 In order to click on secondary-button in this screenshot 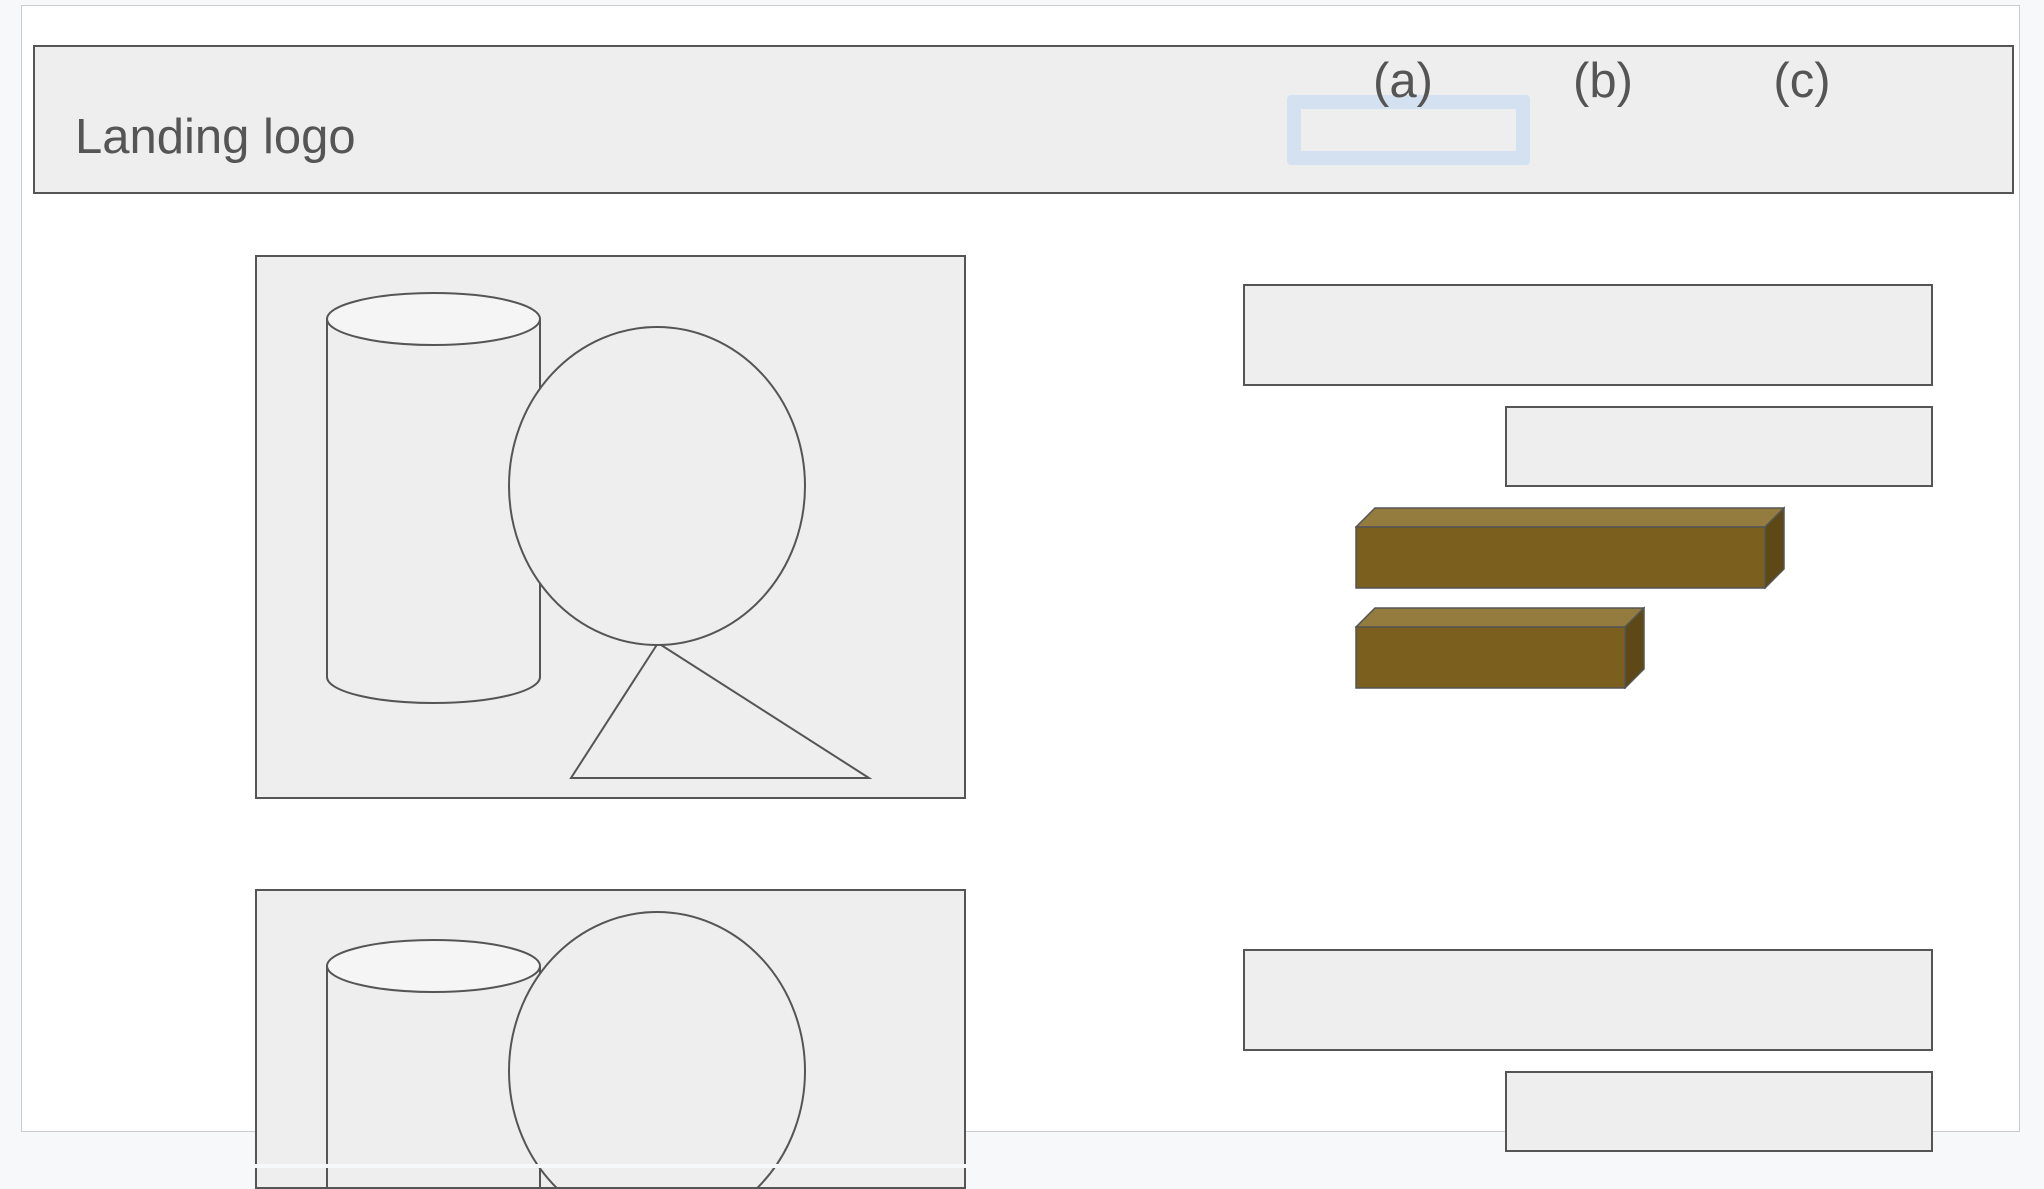, I will do `click(1500, 647)`.